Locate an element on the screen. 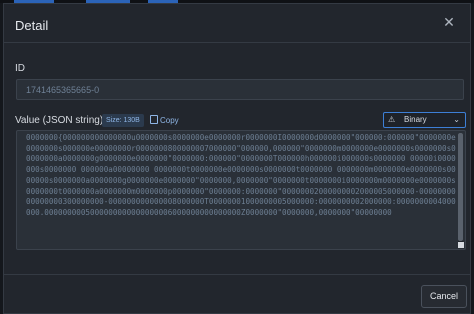 The image size is (474, 314). cancel-button: Cancel is located at coordinates (444, 296).